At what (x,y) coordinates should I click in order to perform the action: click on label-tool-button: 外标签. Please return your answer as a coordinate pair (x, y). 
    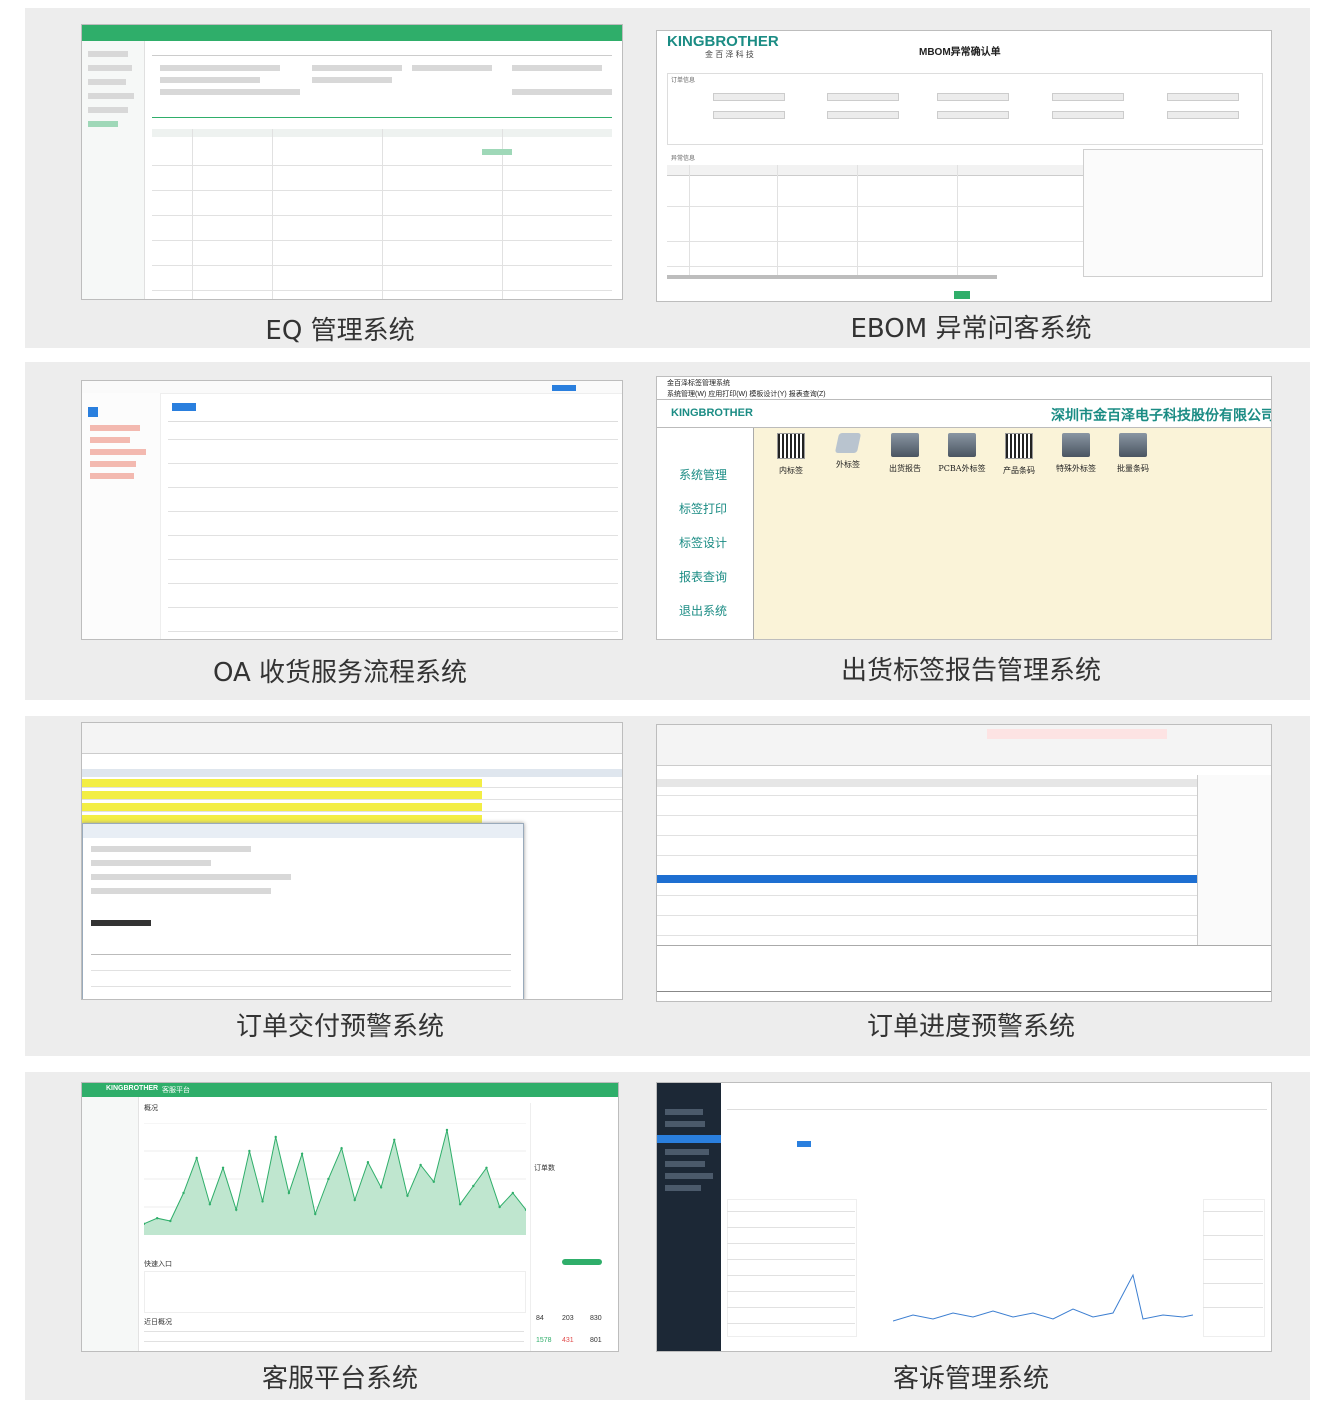
    Looking at the image, I should click on (848, 456).